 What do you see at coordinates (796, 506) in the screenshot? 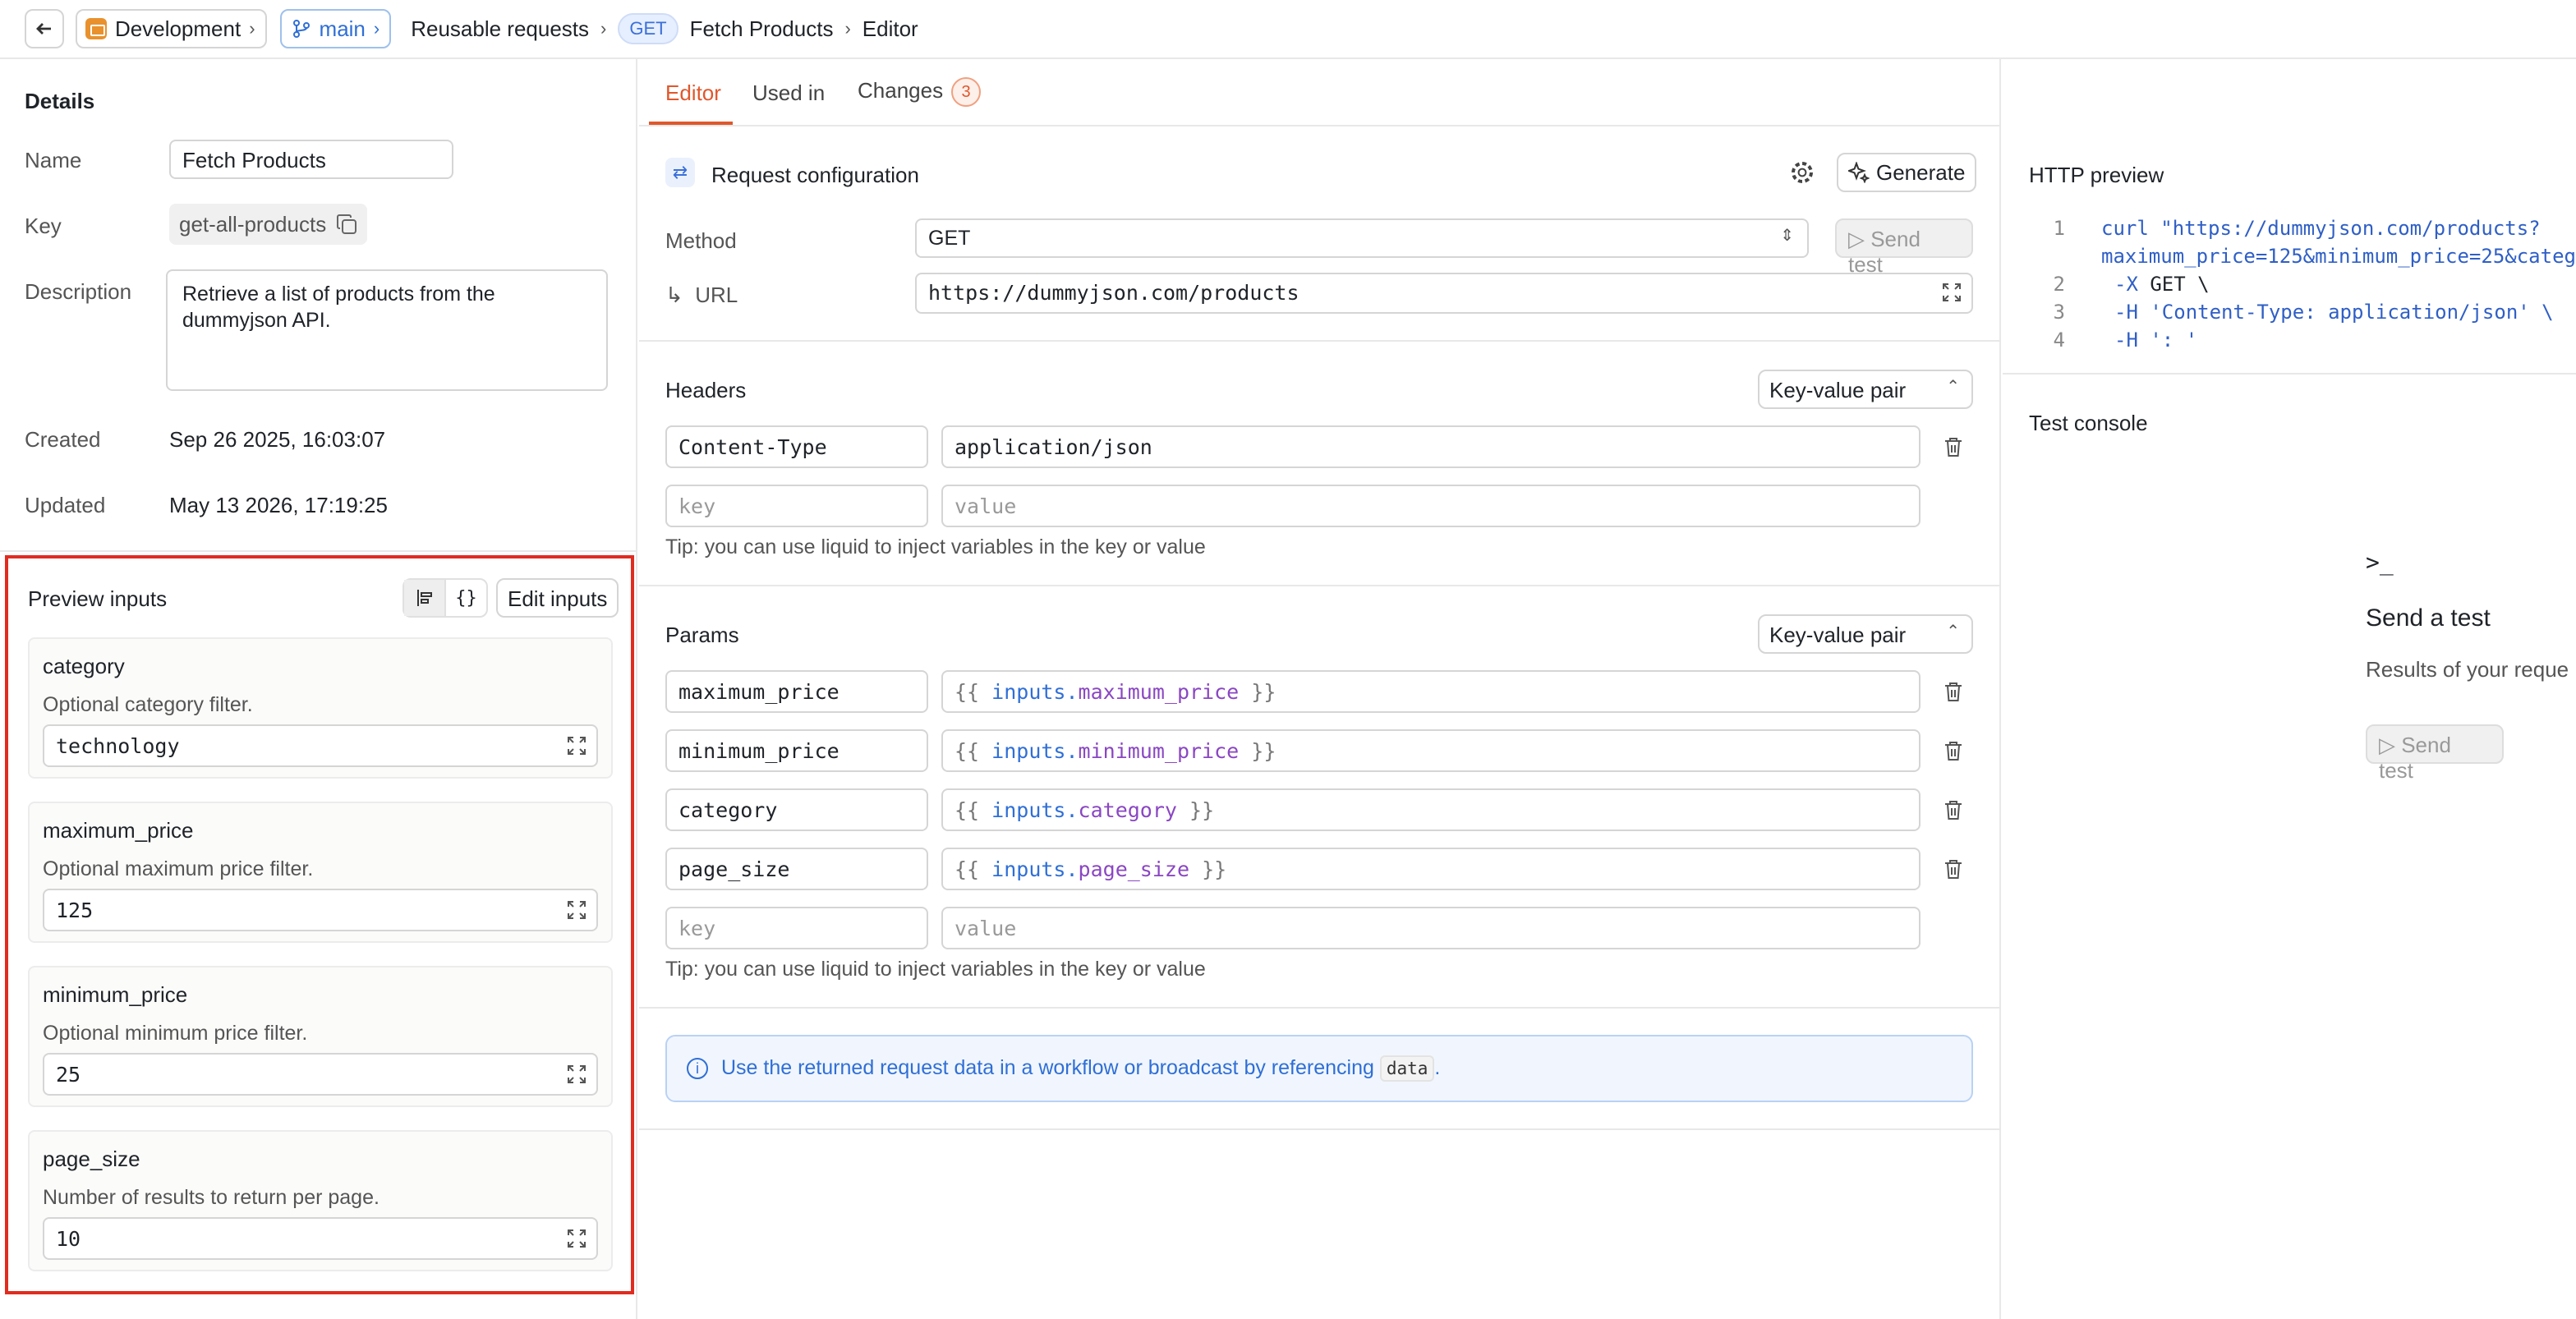
I see `header-key-input-empty: key` at bounding box center [796, 506].